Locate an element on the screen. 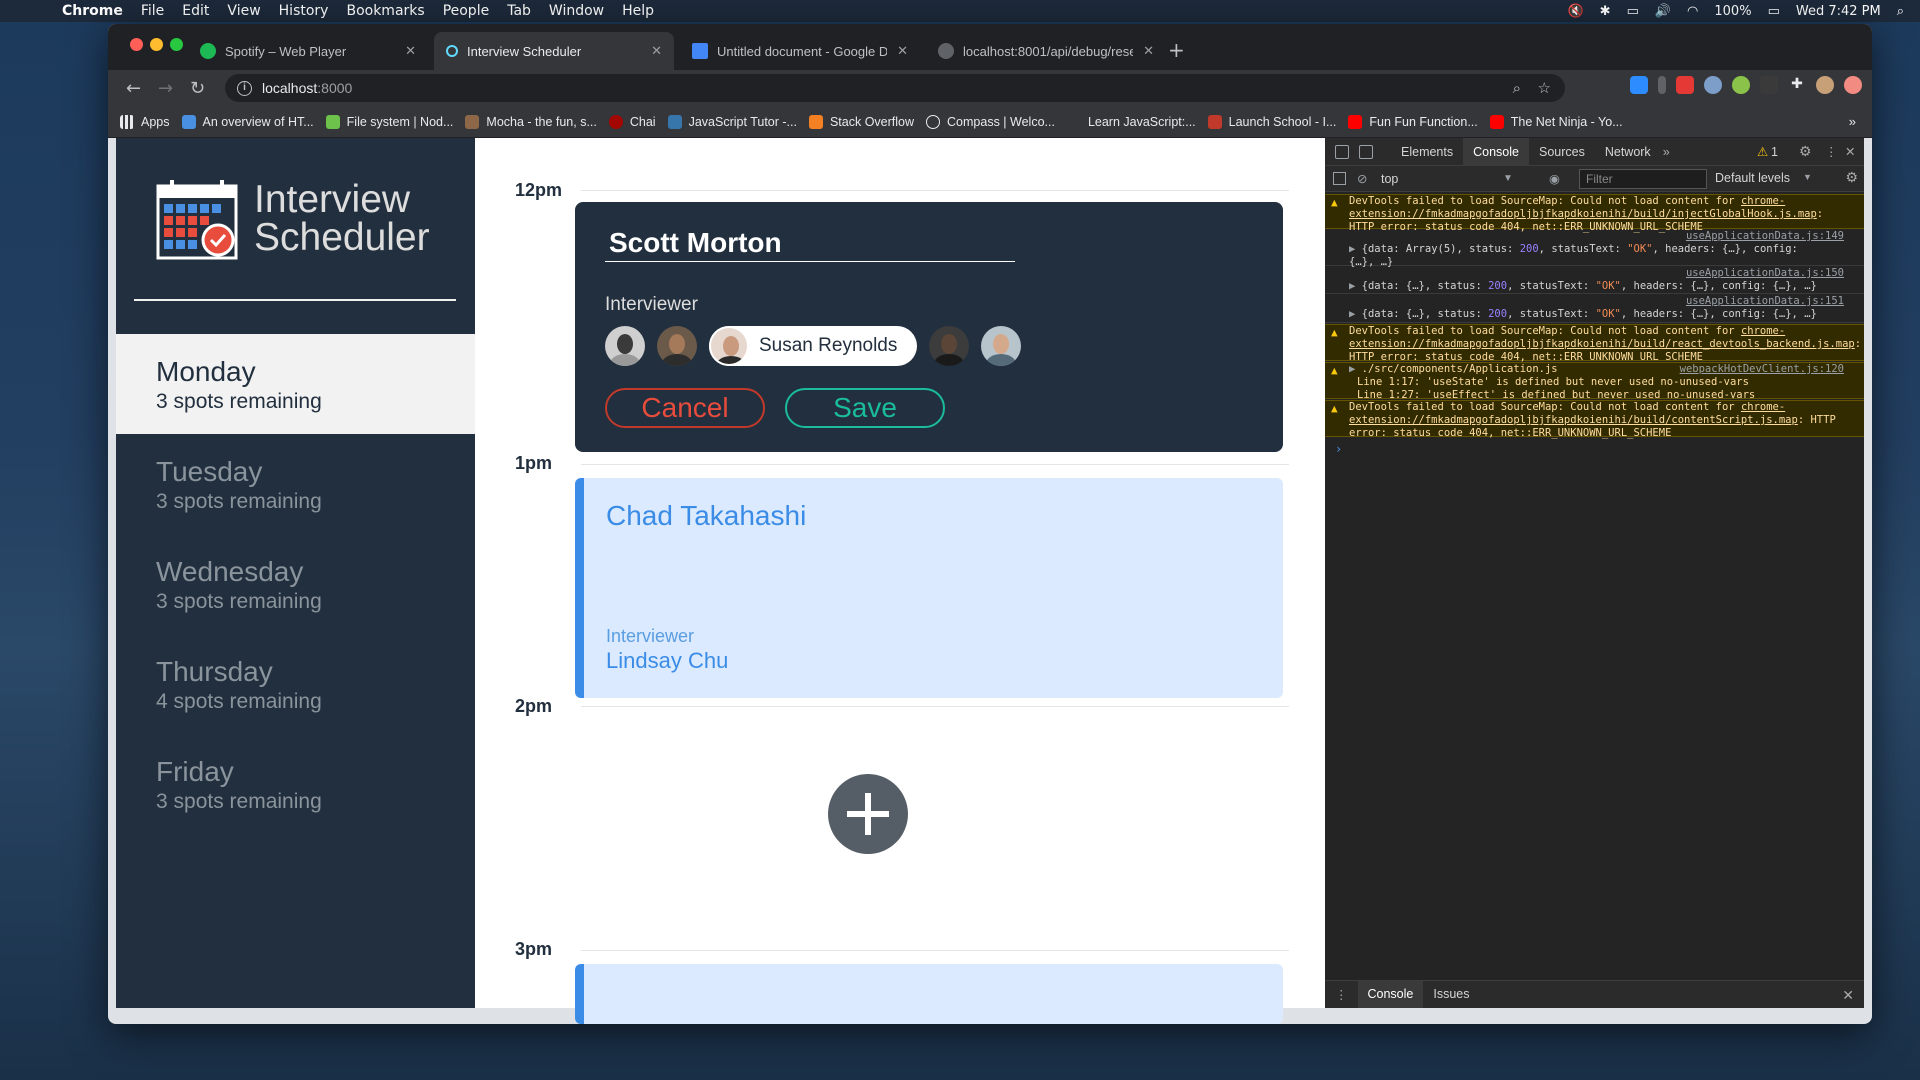  battery-percent: 100% is located at coordinates (1732, 11).